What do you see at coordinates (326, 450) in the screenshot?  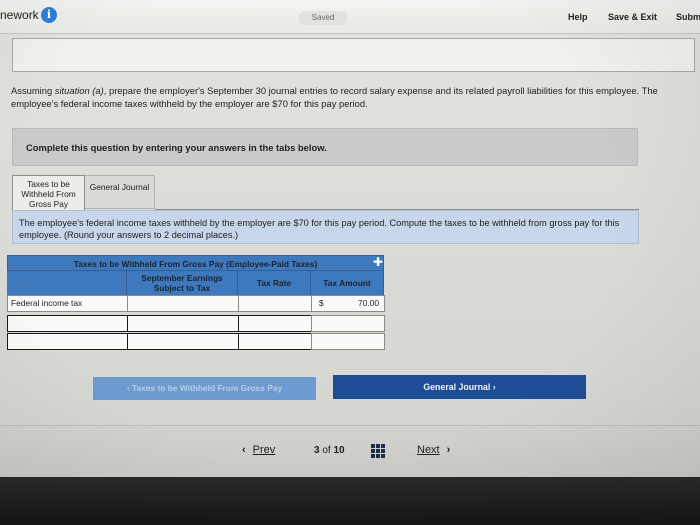 I see `page-of-label: of` at bounding box center [326, 450].